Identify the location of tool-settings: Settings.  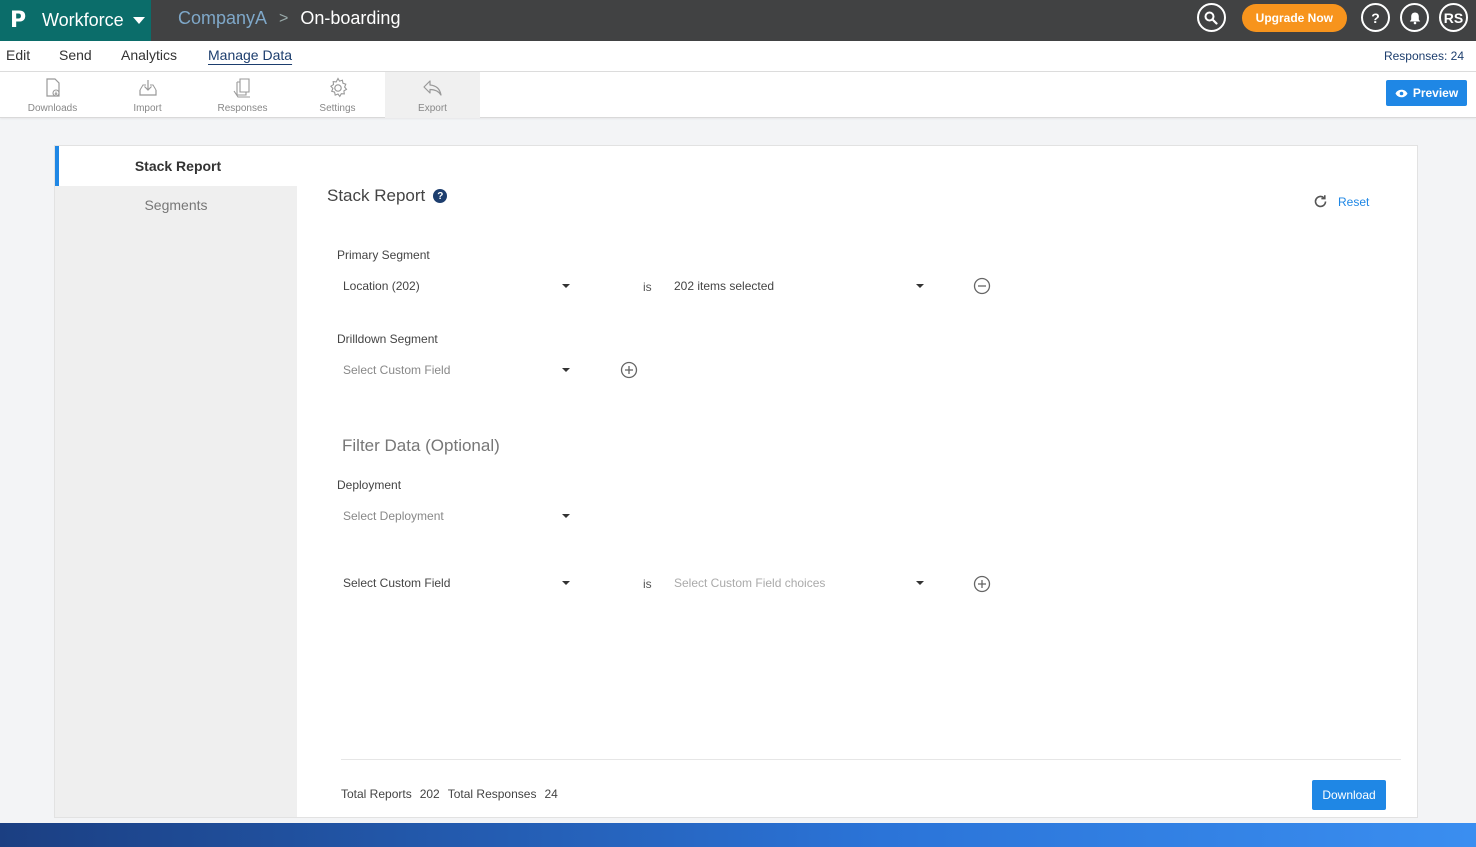
(337, 95).